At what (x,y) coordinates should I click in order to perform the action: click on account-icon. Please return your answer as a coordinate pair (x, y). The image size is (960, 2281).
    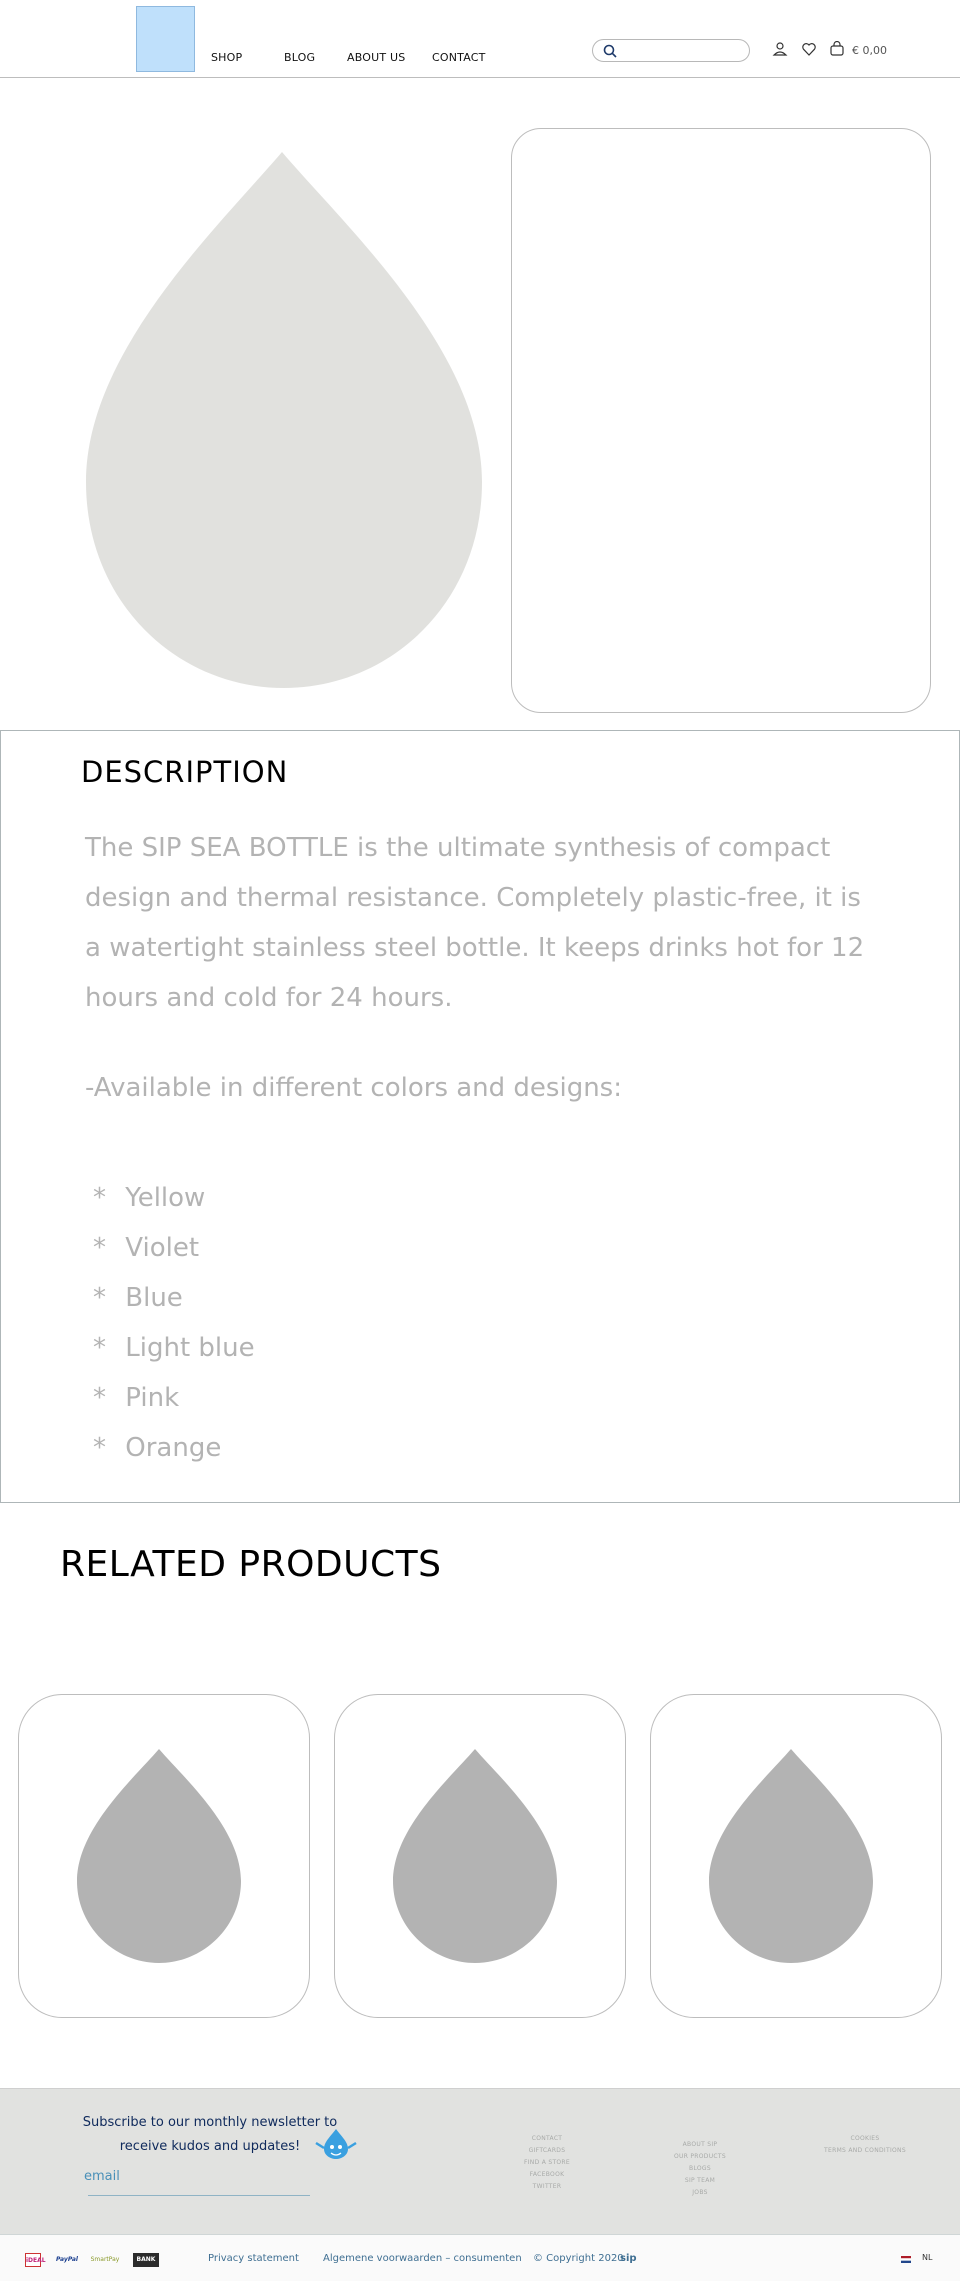
    Looking at the image, I should click on (780, 49).